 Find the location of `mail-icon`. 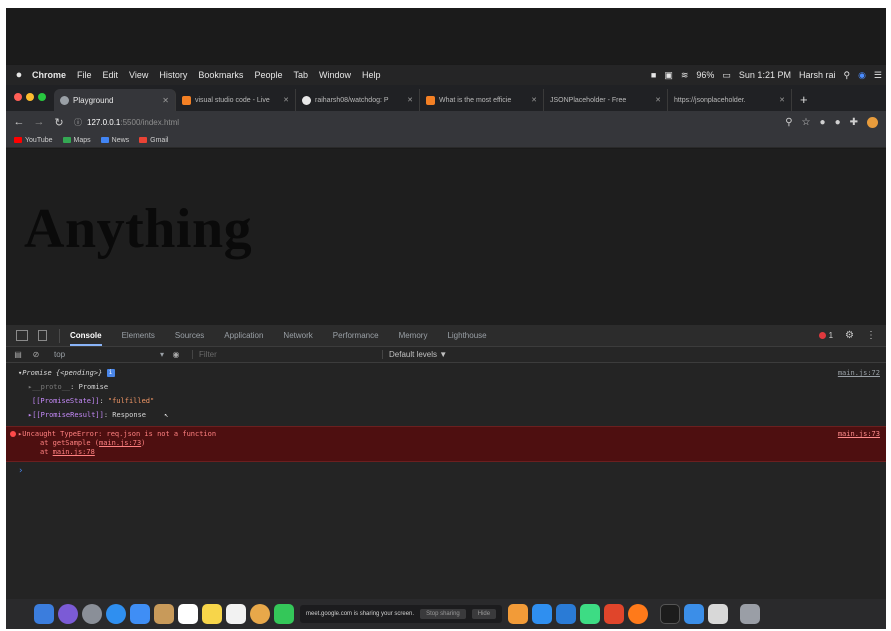

mail-icon is located at coordinates (140, 614).